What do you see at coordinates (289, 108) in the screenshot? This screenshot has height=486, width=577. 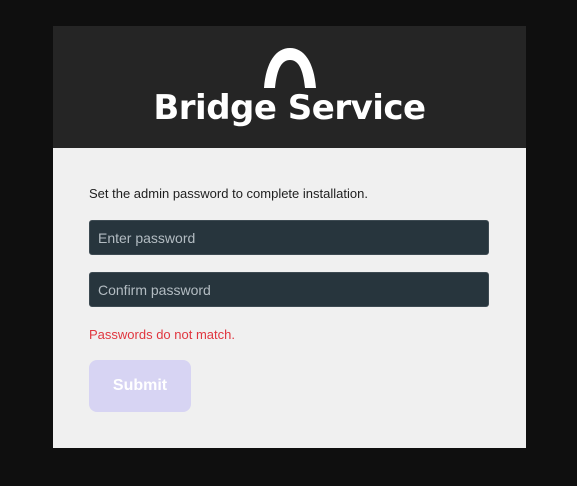 I see `brand-title: Bridge Service` at bounding box center [289, 108].